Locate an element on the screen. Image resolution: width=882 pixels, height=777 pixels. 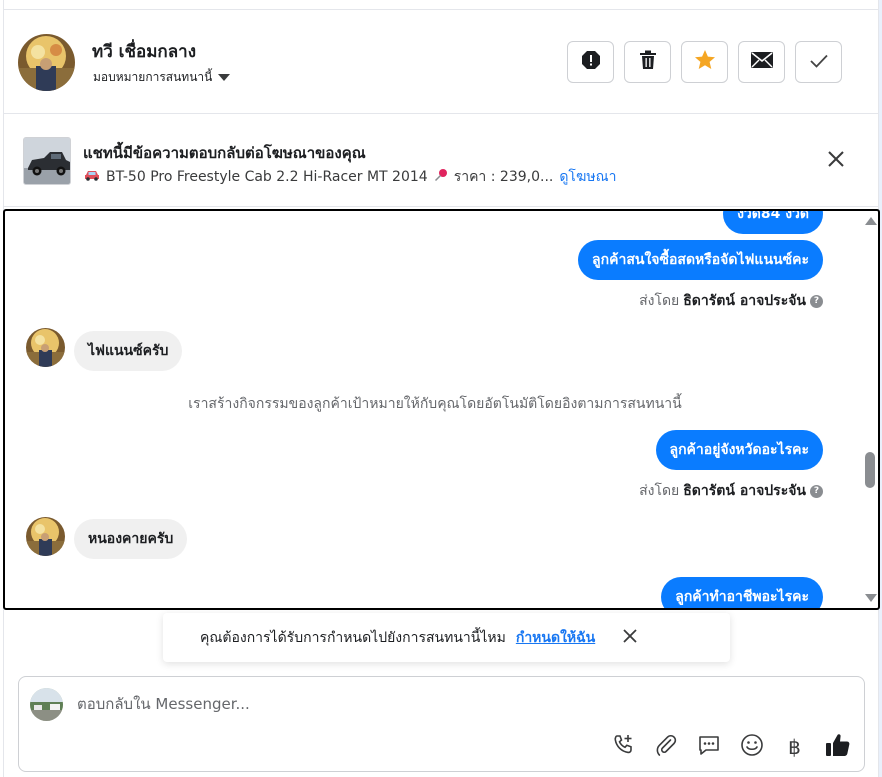
delete-button is located at coordinates (647, 62).